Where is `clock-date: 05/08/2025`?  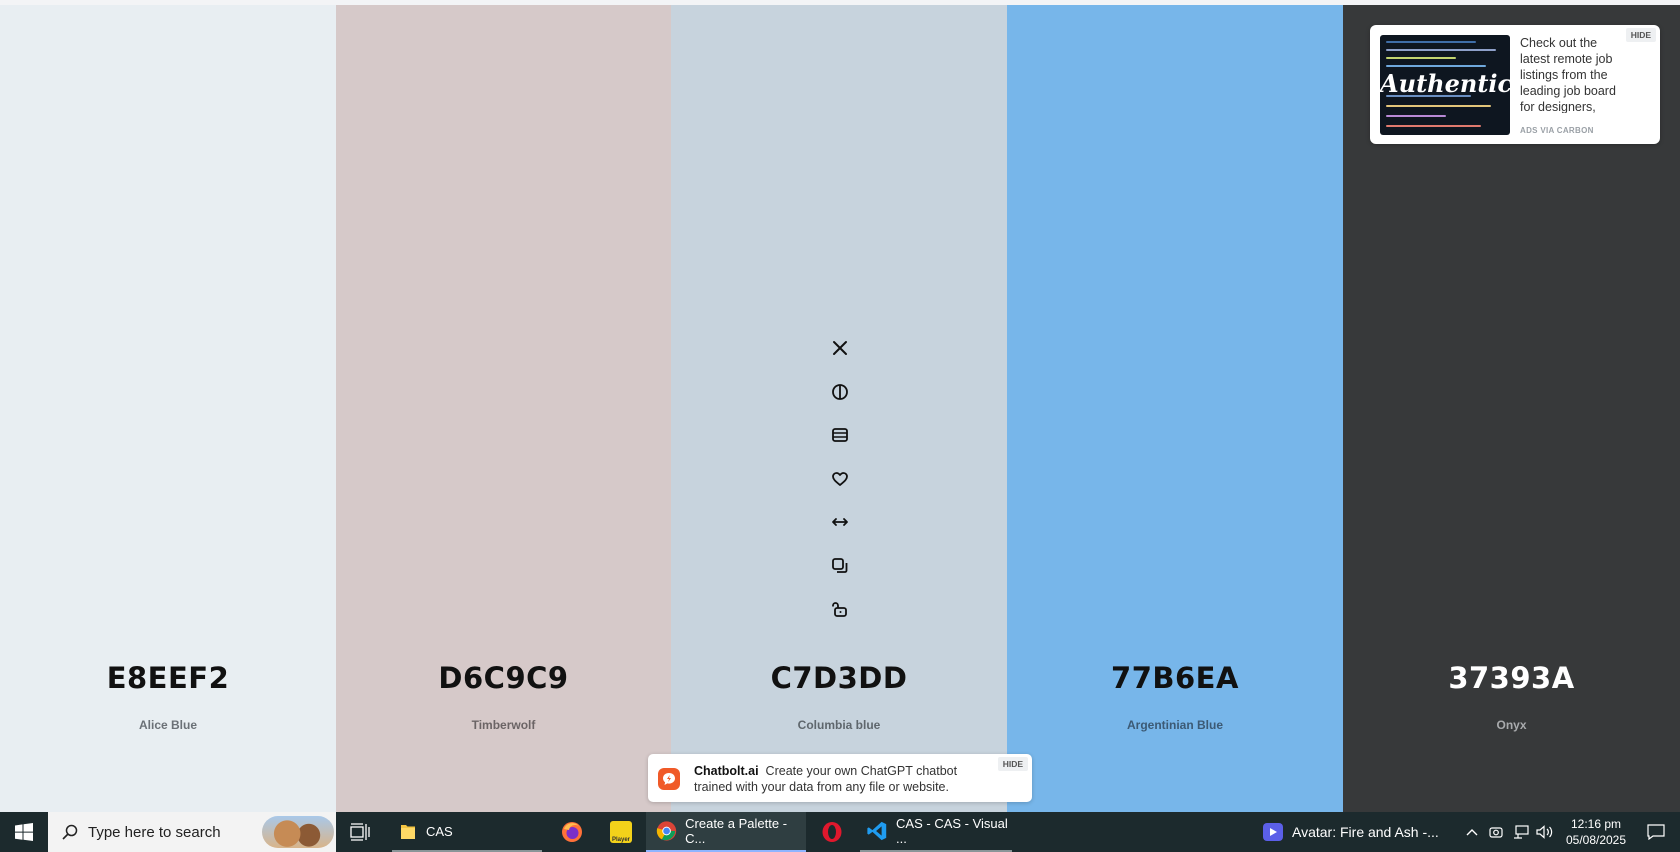 clock-date: 05/08/2025 is located at coordinates (1596, 840).